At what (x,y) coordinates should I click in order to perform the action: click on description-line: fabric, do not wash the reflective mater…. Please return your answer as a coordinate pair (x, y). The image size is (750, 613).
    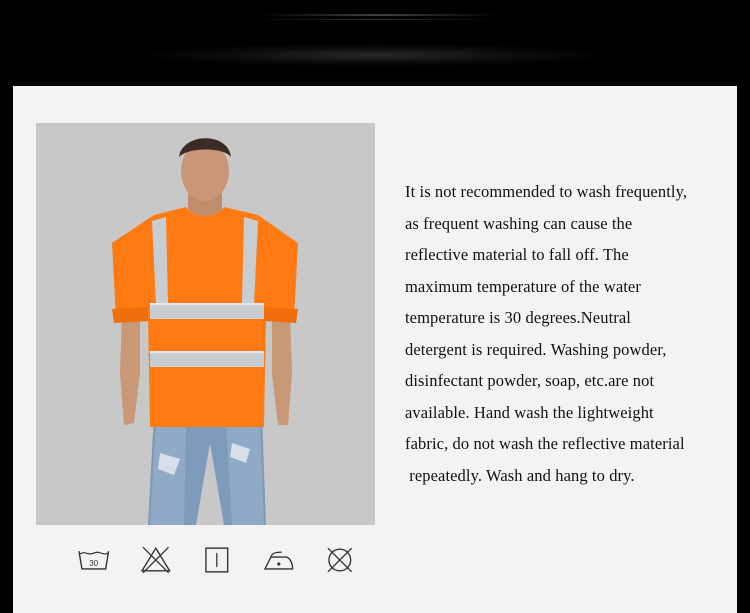
    Looking at the image, I should click on (545, 443).